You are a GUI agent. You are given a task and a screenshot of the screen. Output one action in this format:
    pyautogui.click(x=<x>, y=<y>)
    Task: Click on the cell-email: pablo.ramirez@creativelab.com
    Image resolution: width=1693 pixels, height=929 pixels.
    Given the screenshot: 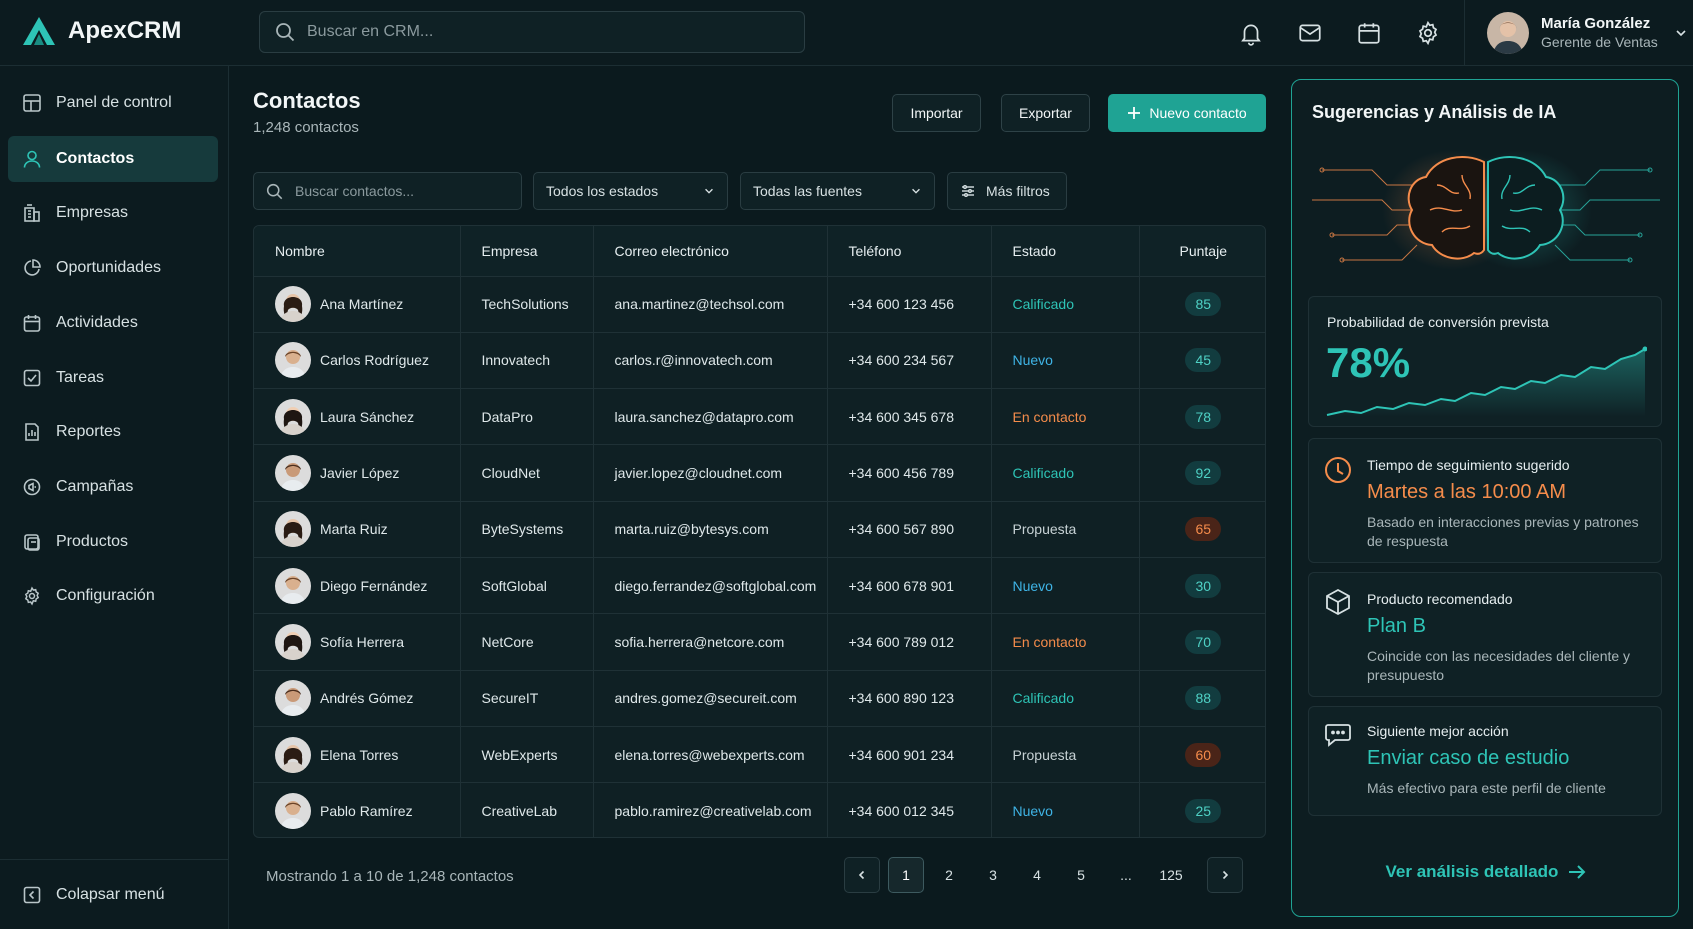 What is the action you would take?
    pyautogui.click(x=710, y=809)
    